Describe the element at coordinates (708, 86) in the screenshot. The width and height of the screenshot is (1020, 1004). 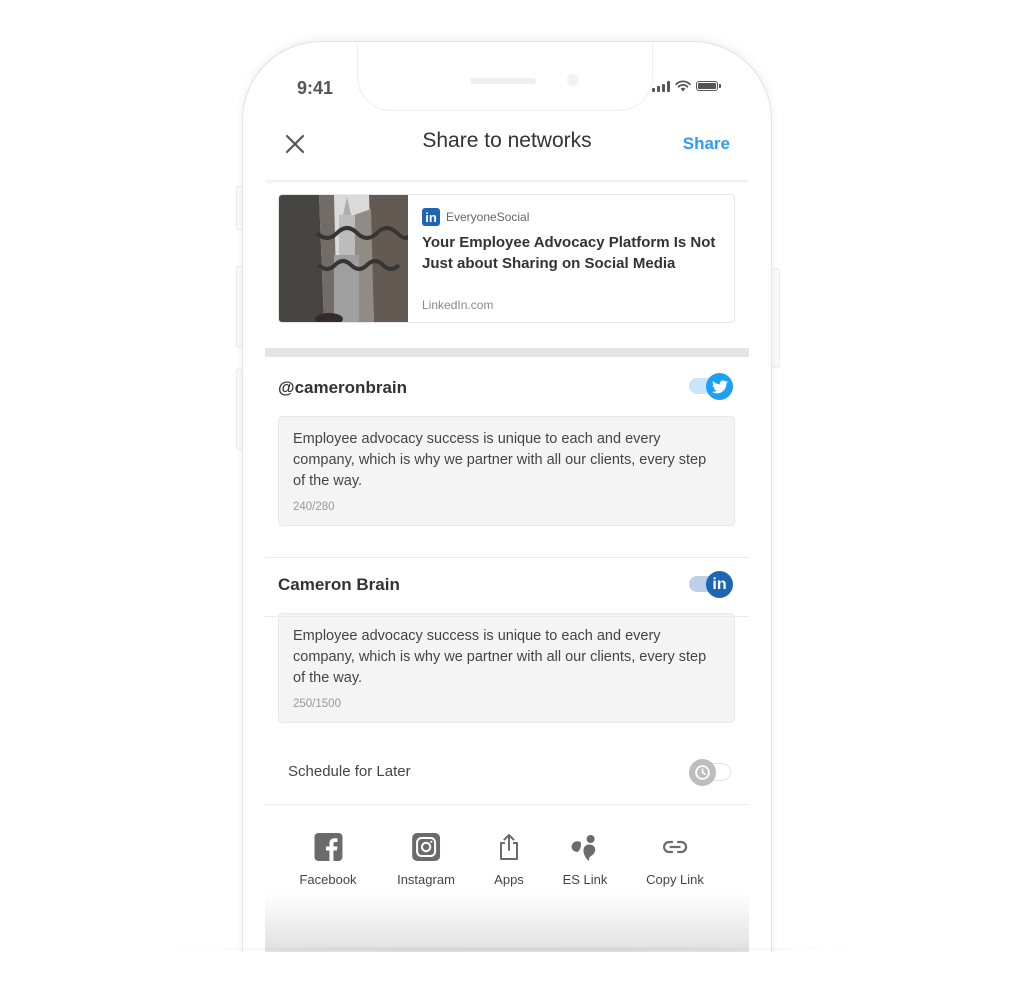
I see `battery-icon` at that location.